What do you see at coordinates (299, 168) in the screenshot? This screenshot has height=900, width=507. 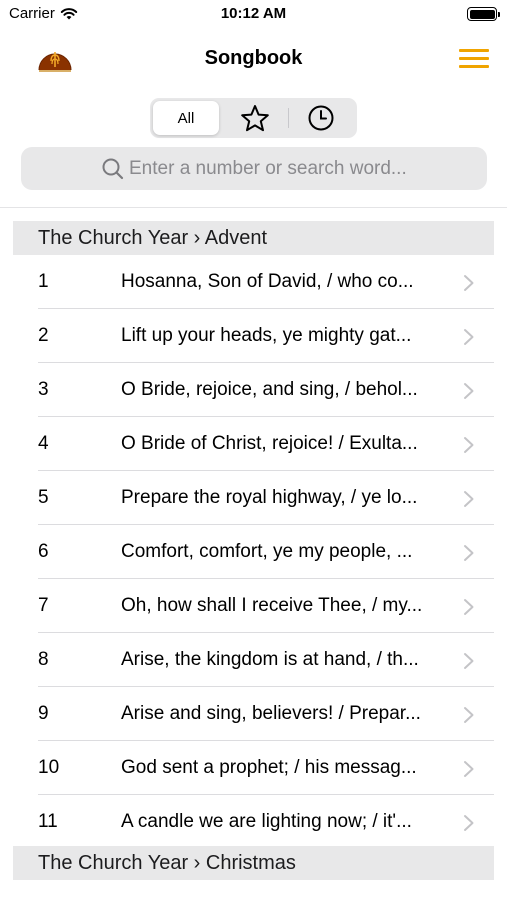 I see `search-input` at bounding box center [299, 168].